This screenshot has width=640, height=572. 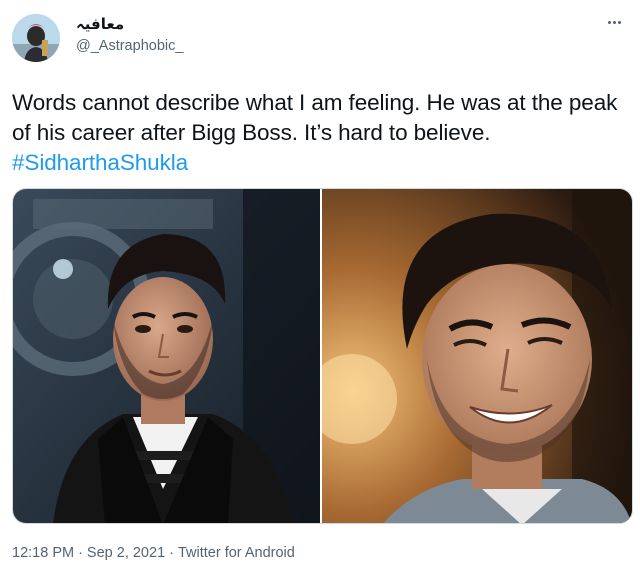 What do you see at coordinates (236, 553) in the screenshot?
I see `tweet-source: Twitter for Android` at bounding box center [236, 553].